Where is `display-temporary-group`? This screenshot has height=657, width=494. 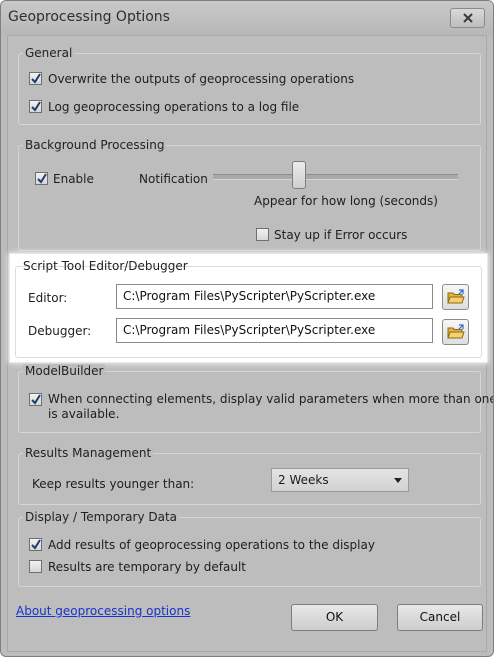
display-temporary-group is located at coordinates (249, 552).